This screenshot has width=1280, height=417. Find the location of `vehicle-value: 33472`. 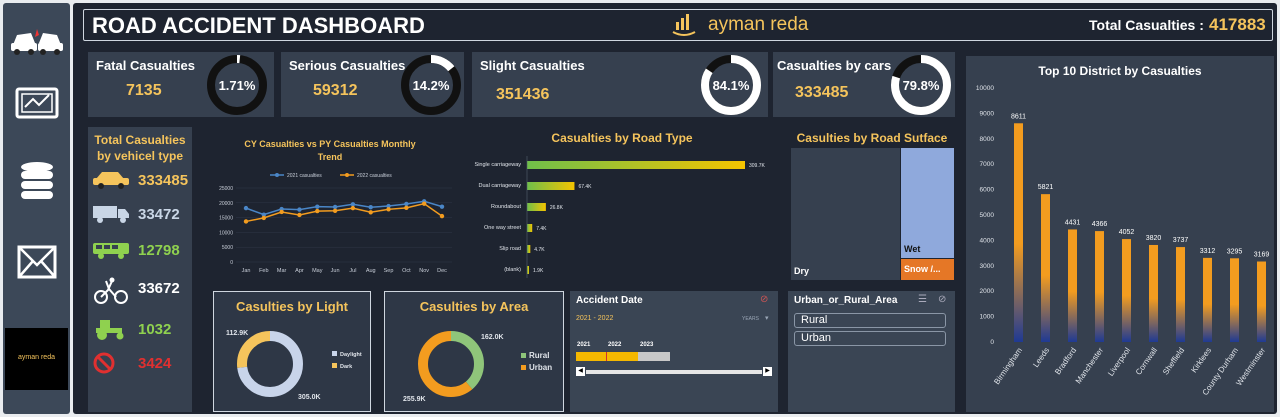

vehicle-value: 33472 is located at coordinates (159, 214).